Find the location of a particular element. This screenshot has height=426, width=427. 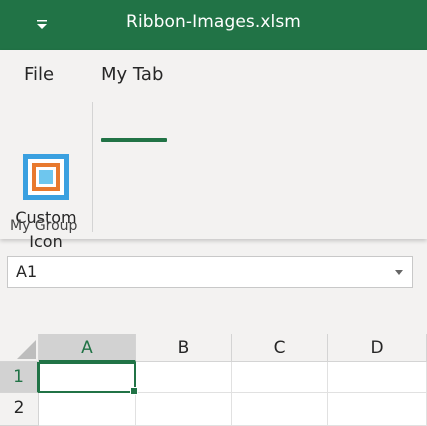

tab-file: File is located at coordinates (39, 74).